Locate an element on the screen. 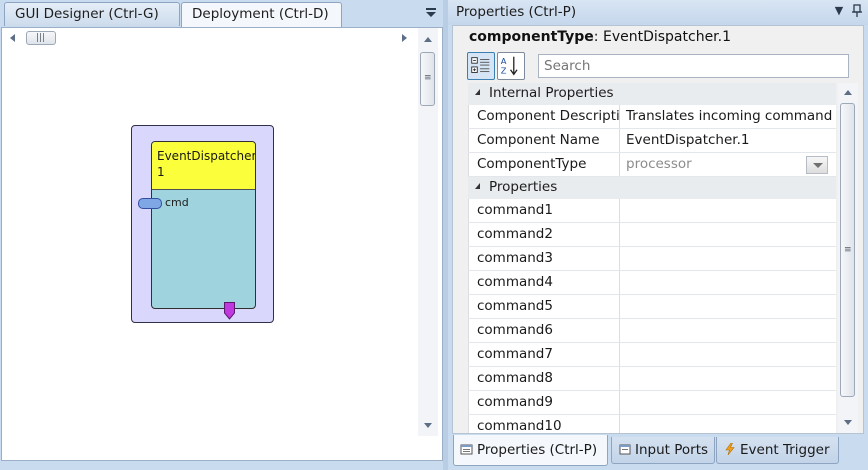 The height and width of the screenshot is (470, 868). sort-alphabetical-icon: A Z is located at coordinates (509, 66).